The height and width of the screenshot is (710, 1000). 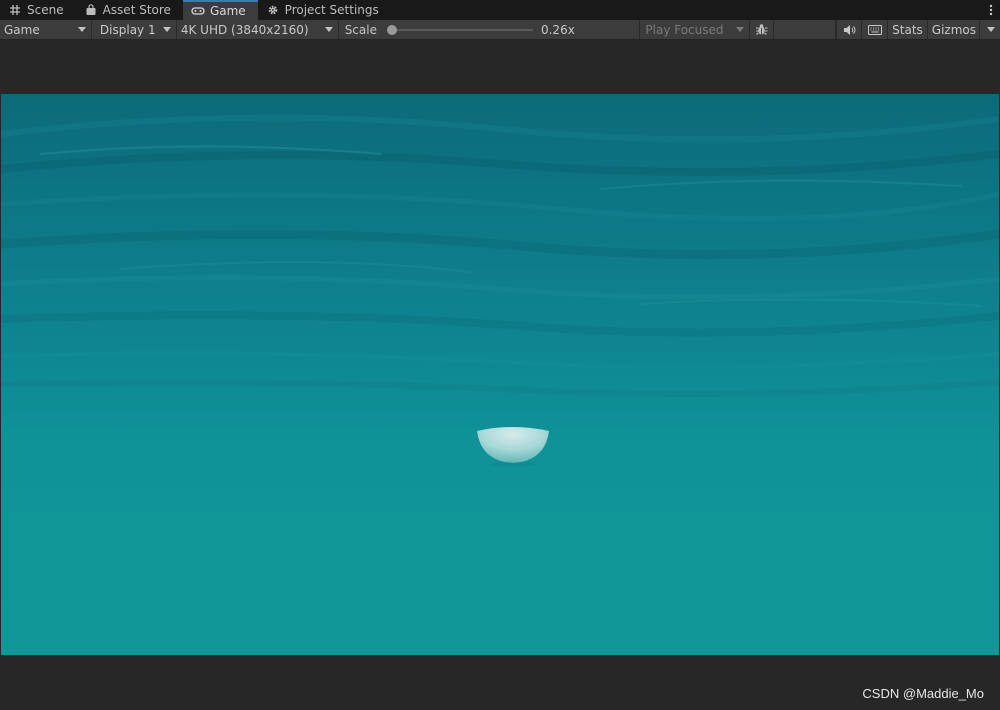 I want to click on tab-asset-store-label: Asset Store, so click(x=136, y=10).